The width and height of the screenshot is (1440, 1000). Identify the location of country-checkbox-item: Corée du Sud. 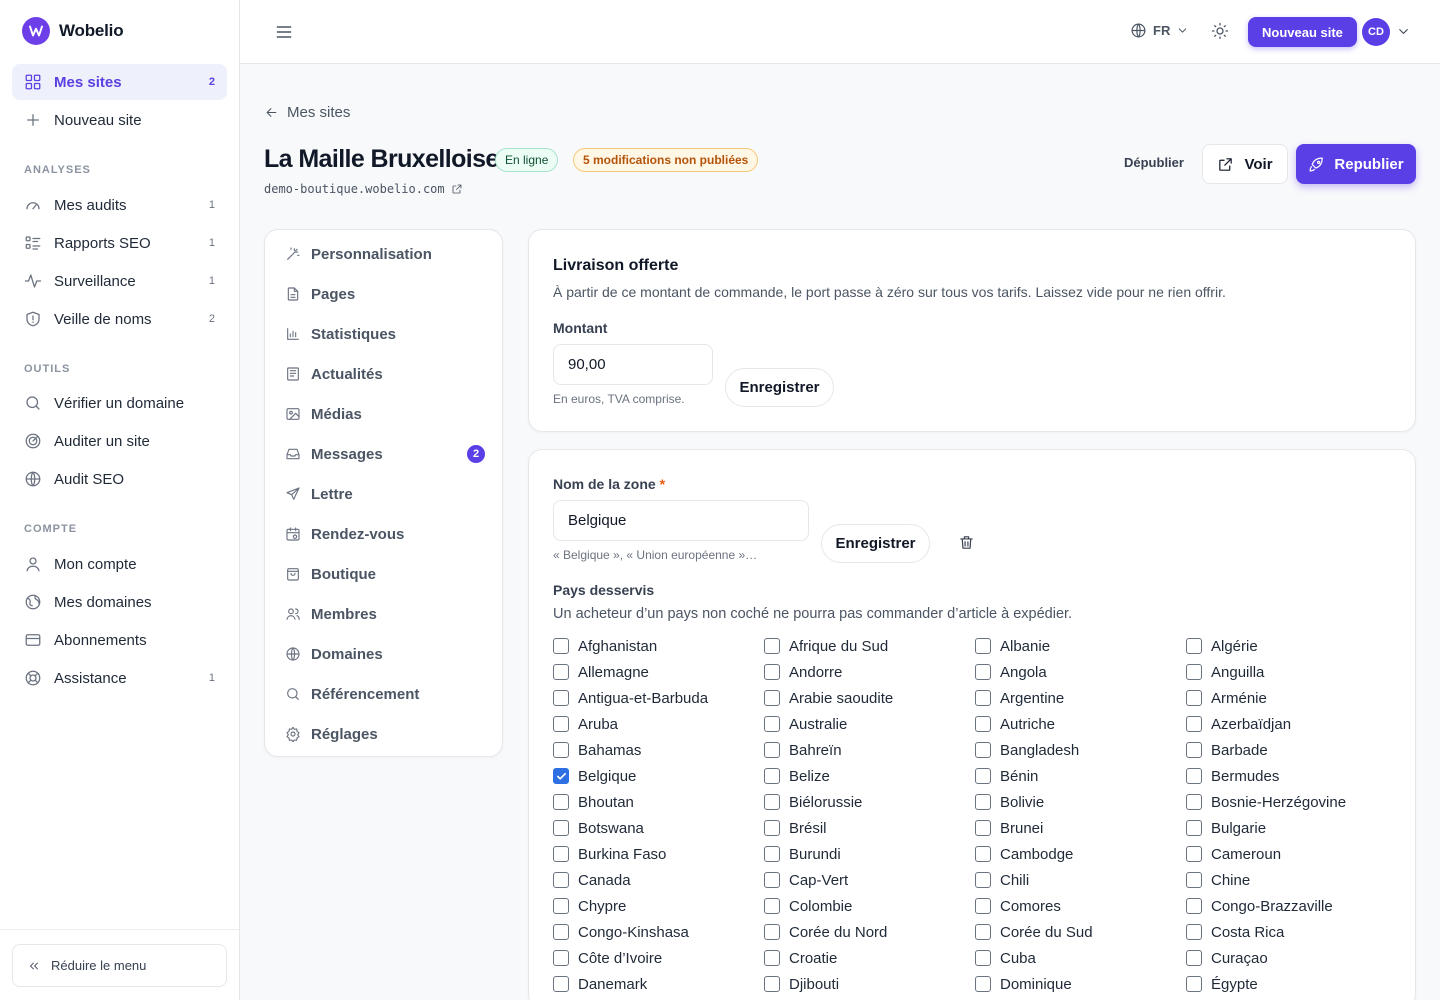
(1080, 932).